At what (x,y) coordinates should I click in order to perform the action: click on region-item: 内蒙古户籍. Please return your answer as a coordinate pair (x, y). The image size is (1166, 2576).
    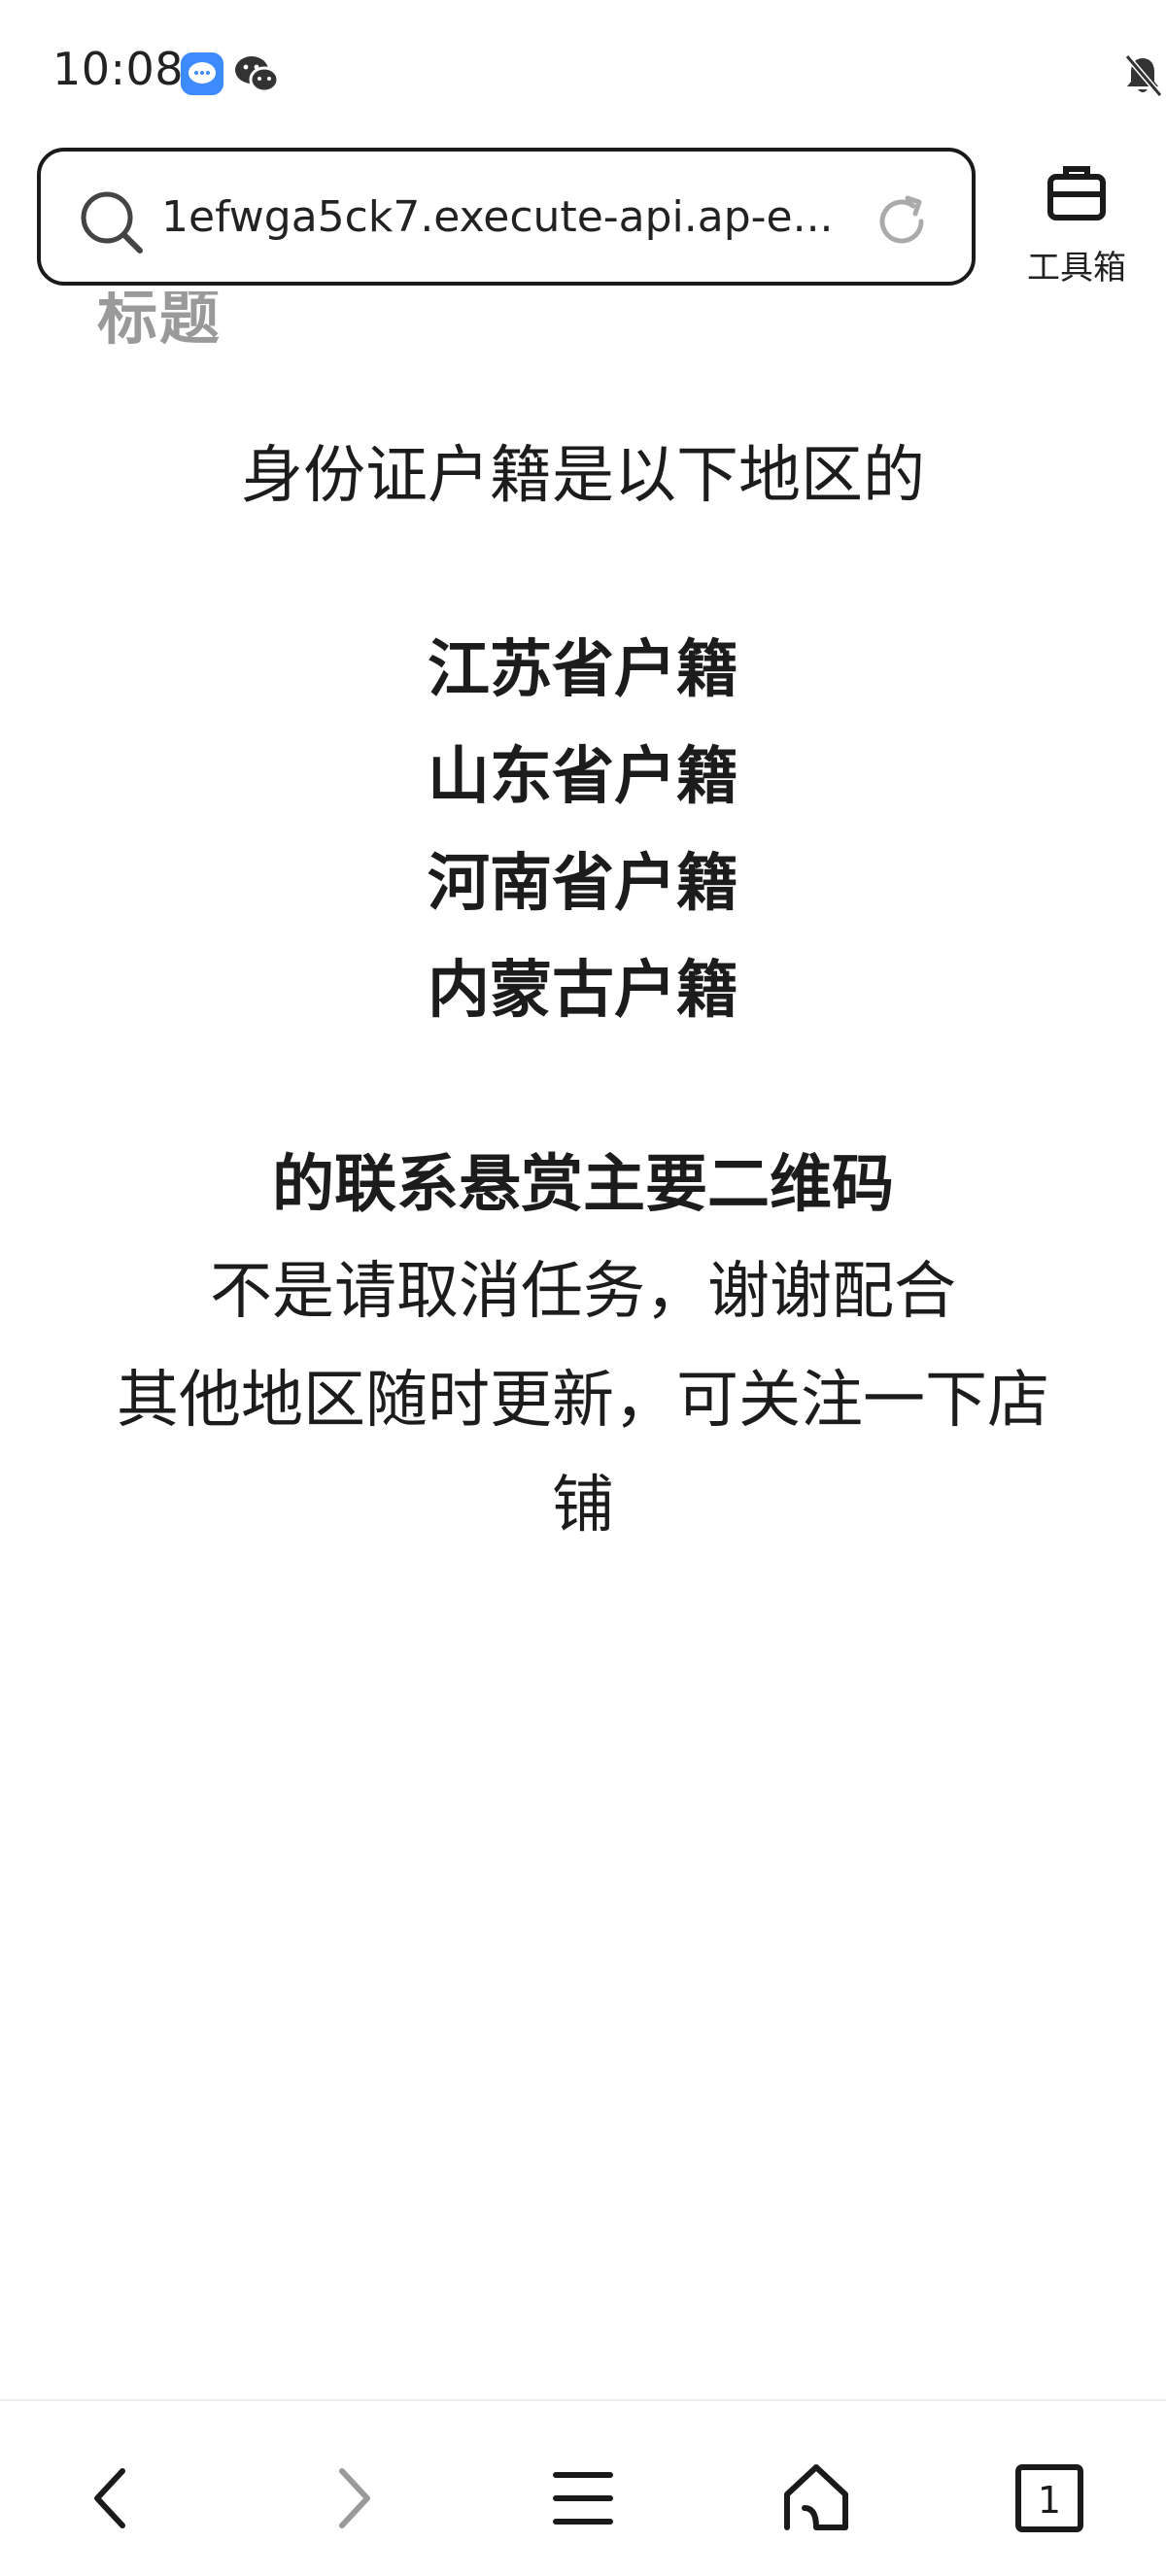
    Looking at the image, I should click on (583, 991).